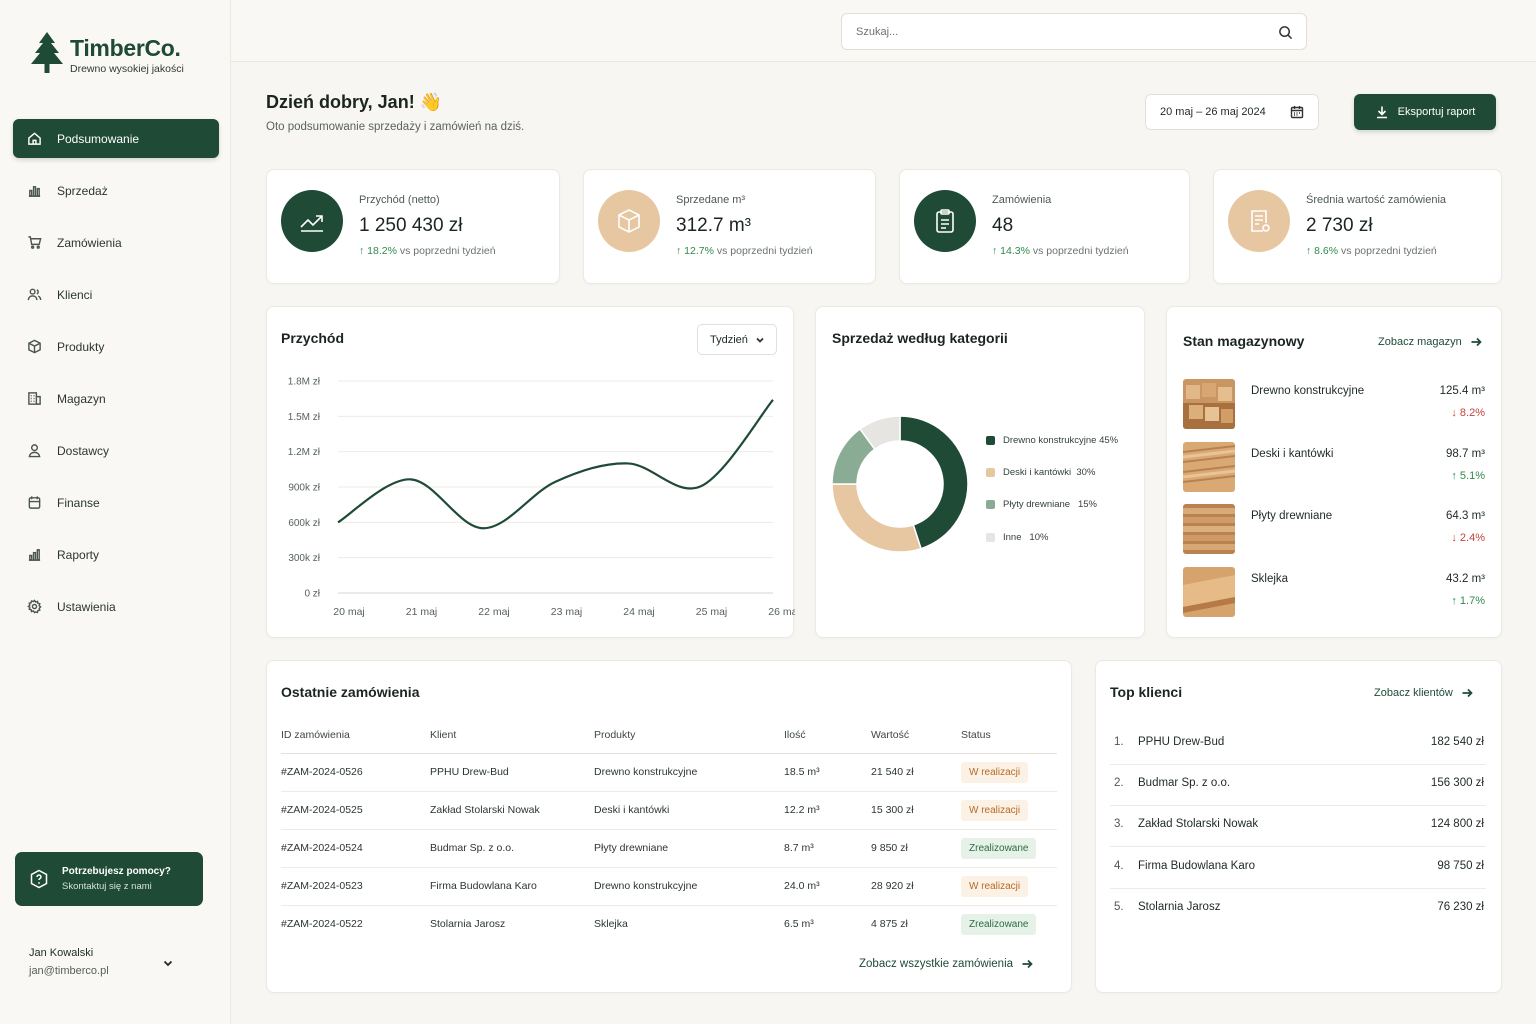 This screenshot has height=1024, width=1536. What do you see at coordinates (889, 924) in the screenshot?
I see `order-value: 4 875 zł` at bounding box center [889, 924].